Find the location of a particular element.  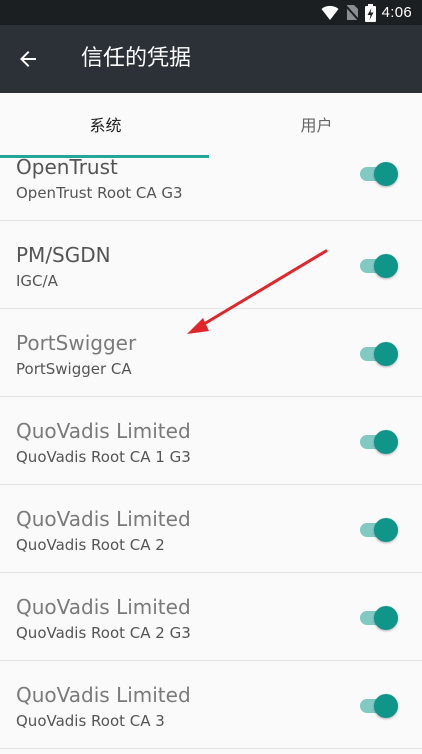

wifi-icon is located at coordinates (330, 12).